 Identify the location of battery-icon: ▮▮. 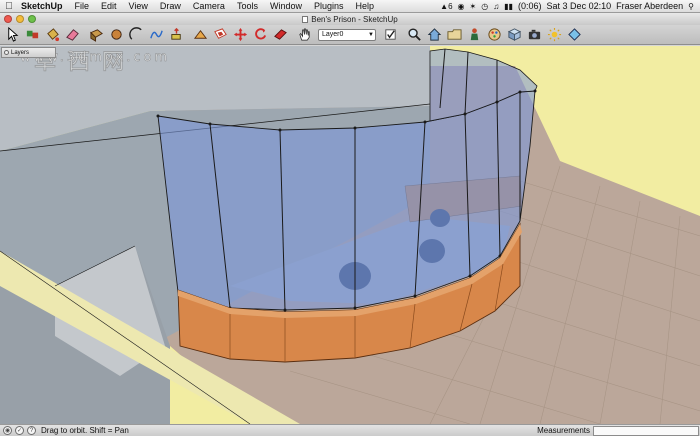
(508, 6).